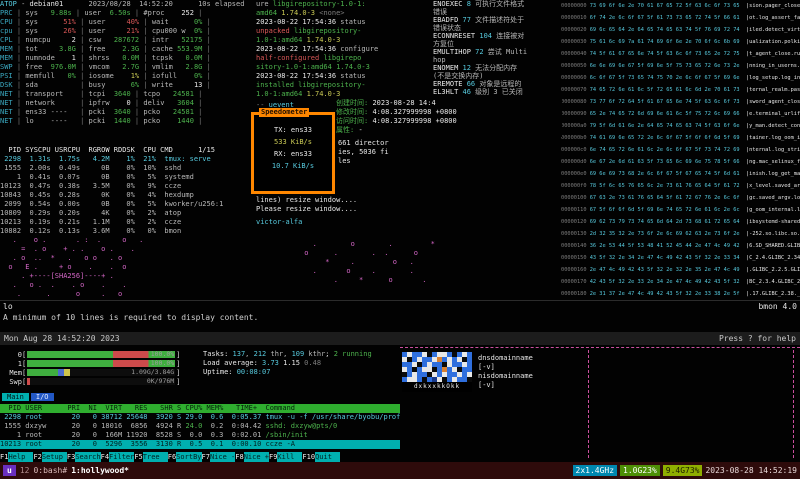 The image size is (800, 479). I want to click on fkey-label: Nice +, so click(256, 457).